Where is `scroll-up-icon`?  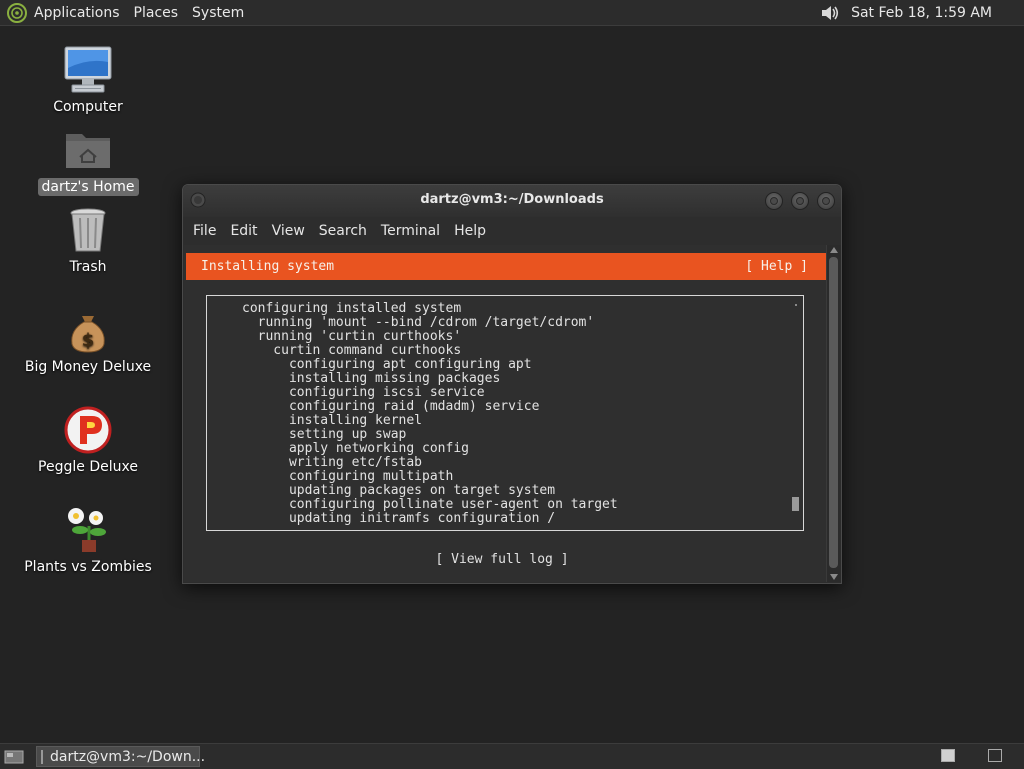
scroll-up-icon is located at coordinates (834, 250).